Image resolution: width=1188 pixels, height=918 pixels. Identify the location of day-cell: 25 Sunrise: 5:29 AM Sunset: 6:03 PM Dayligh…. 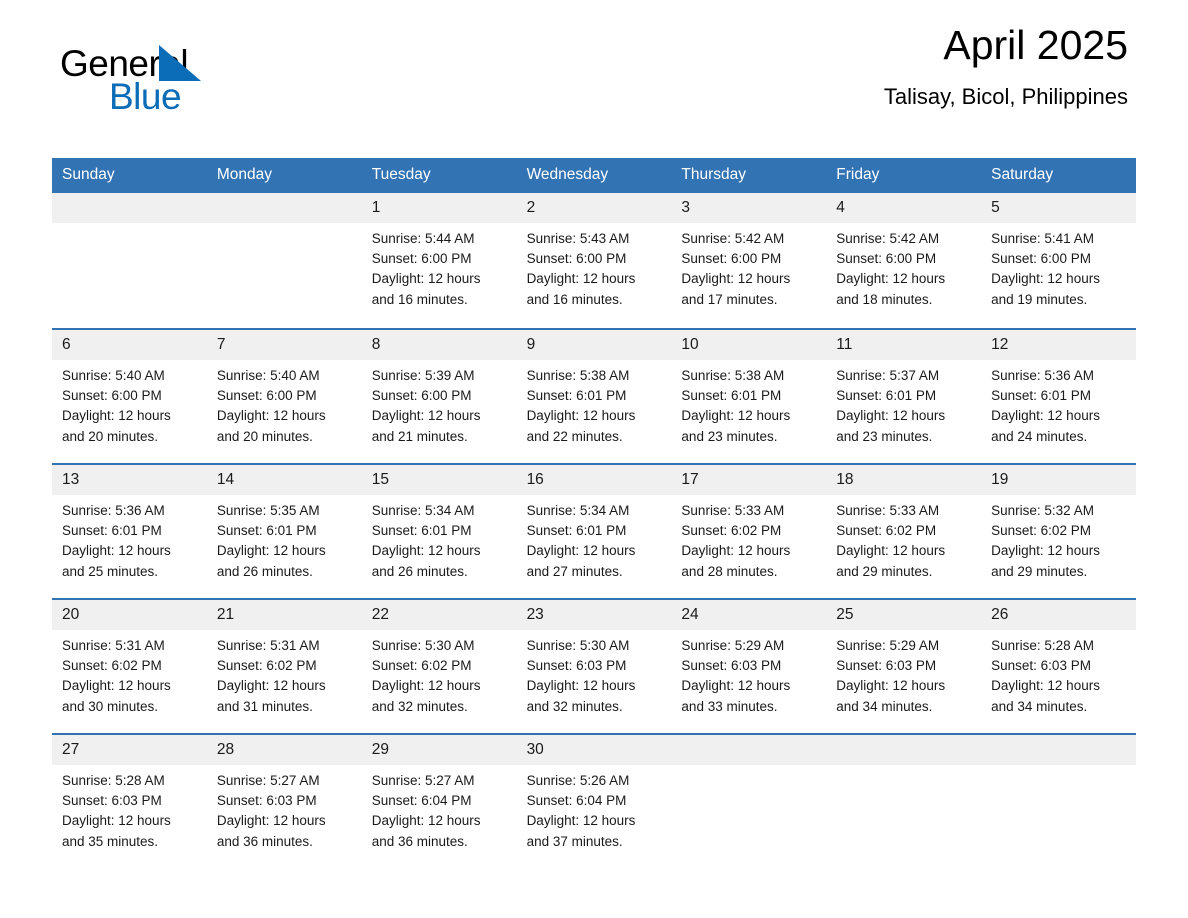
(904, 666).